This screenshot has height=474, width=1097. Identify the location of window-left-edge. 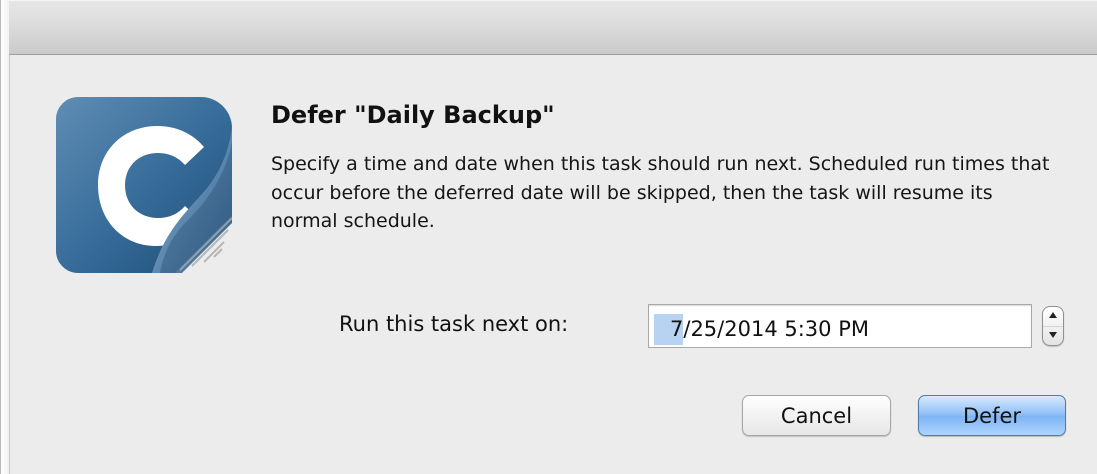
(5, 237).